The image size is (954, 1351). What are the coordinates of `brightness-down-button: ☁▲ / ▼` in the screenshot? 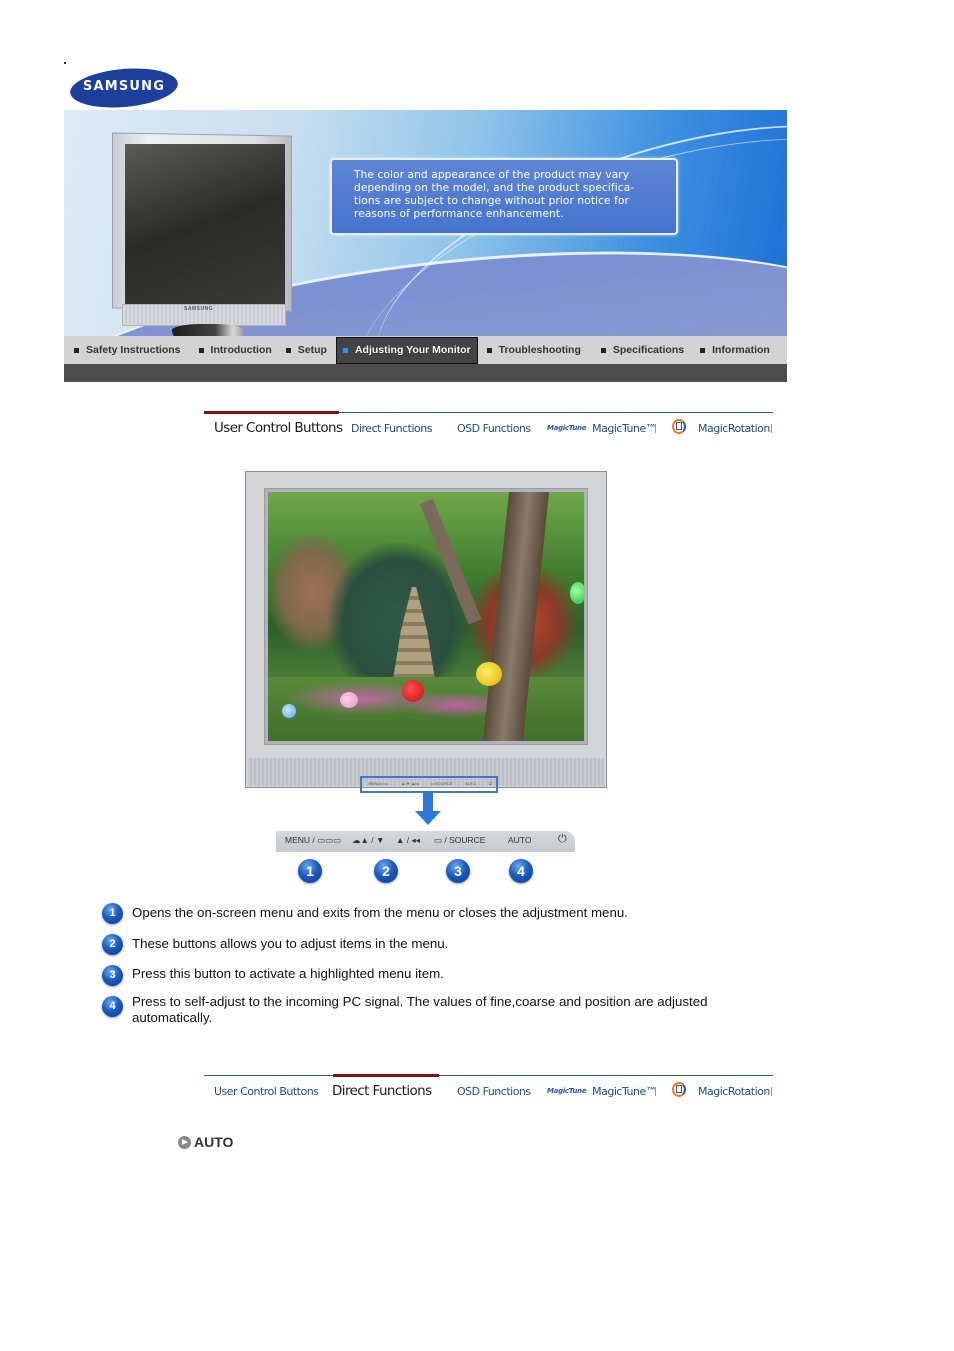 It's located at (368, 840).